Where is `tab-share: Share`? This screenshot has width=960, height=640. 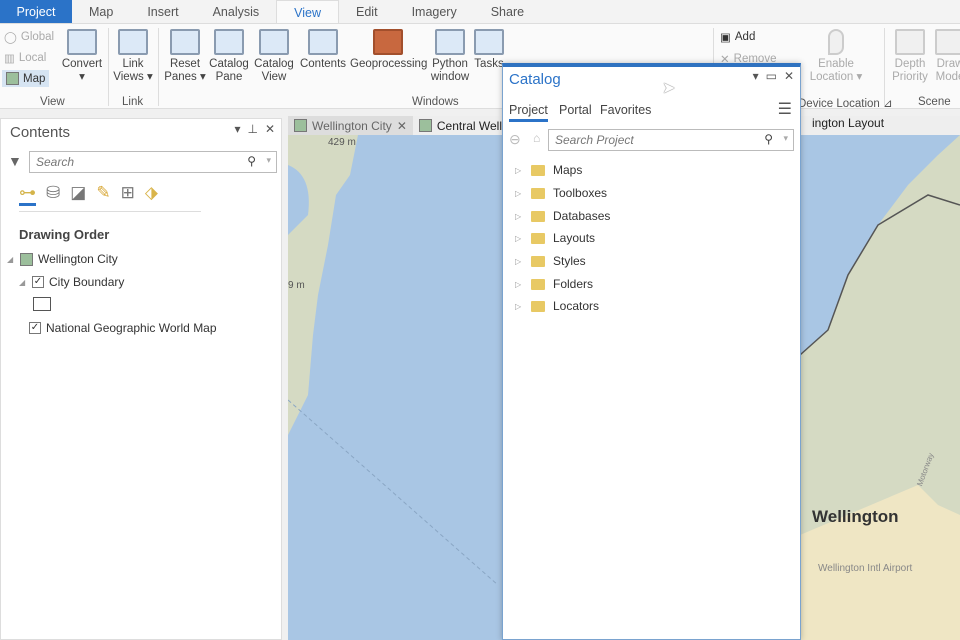 tab-share: Share is located at coordinates (507, 12).